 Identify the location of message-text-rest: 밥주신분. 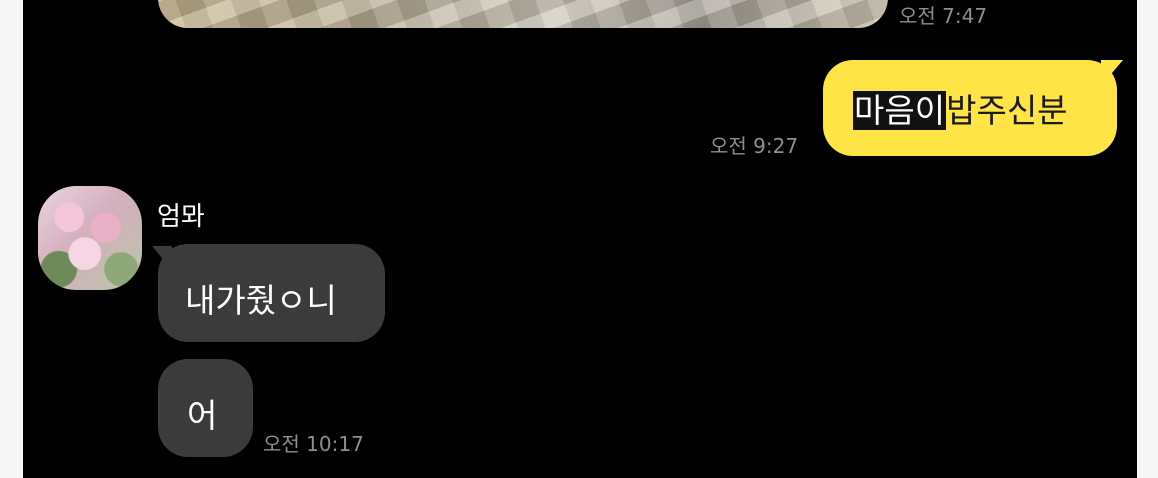
(1007, 110).